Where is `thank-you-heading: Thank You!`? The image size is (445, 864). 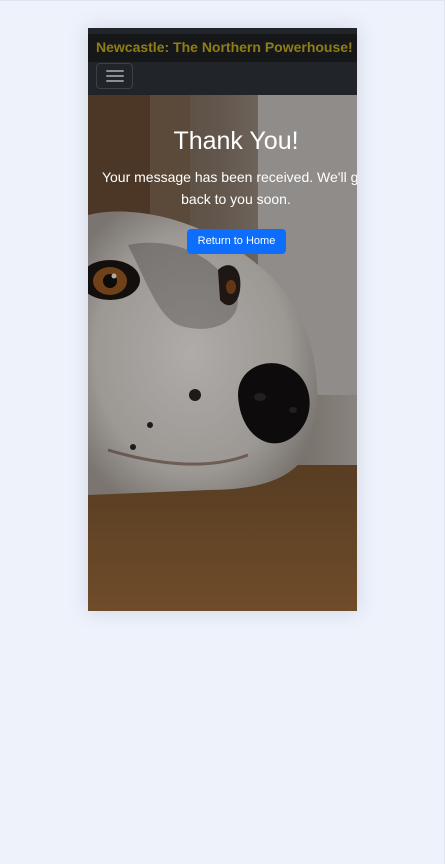 thank-you-heading: Thank You! is located at coordinates (236, 141).